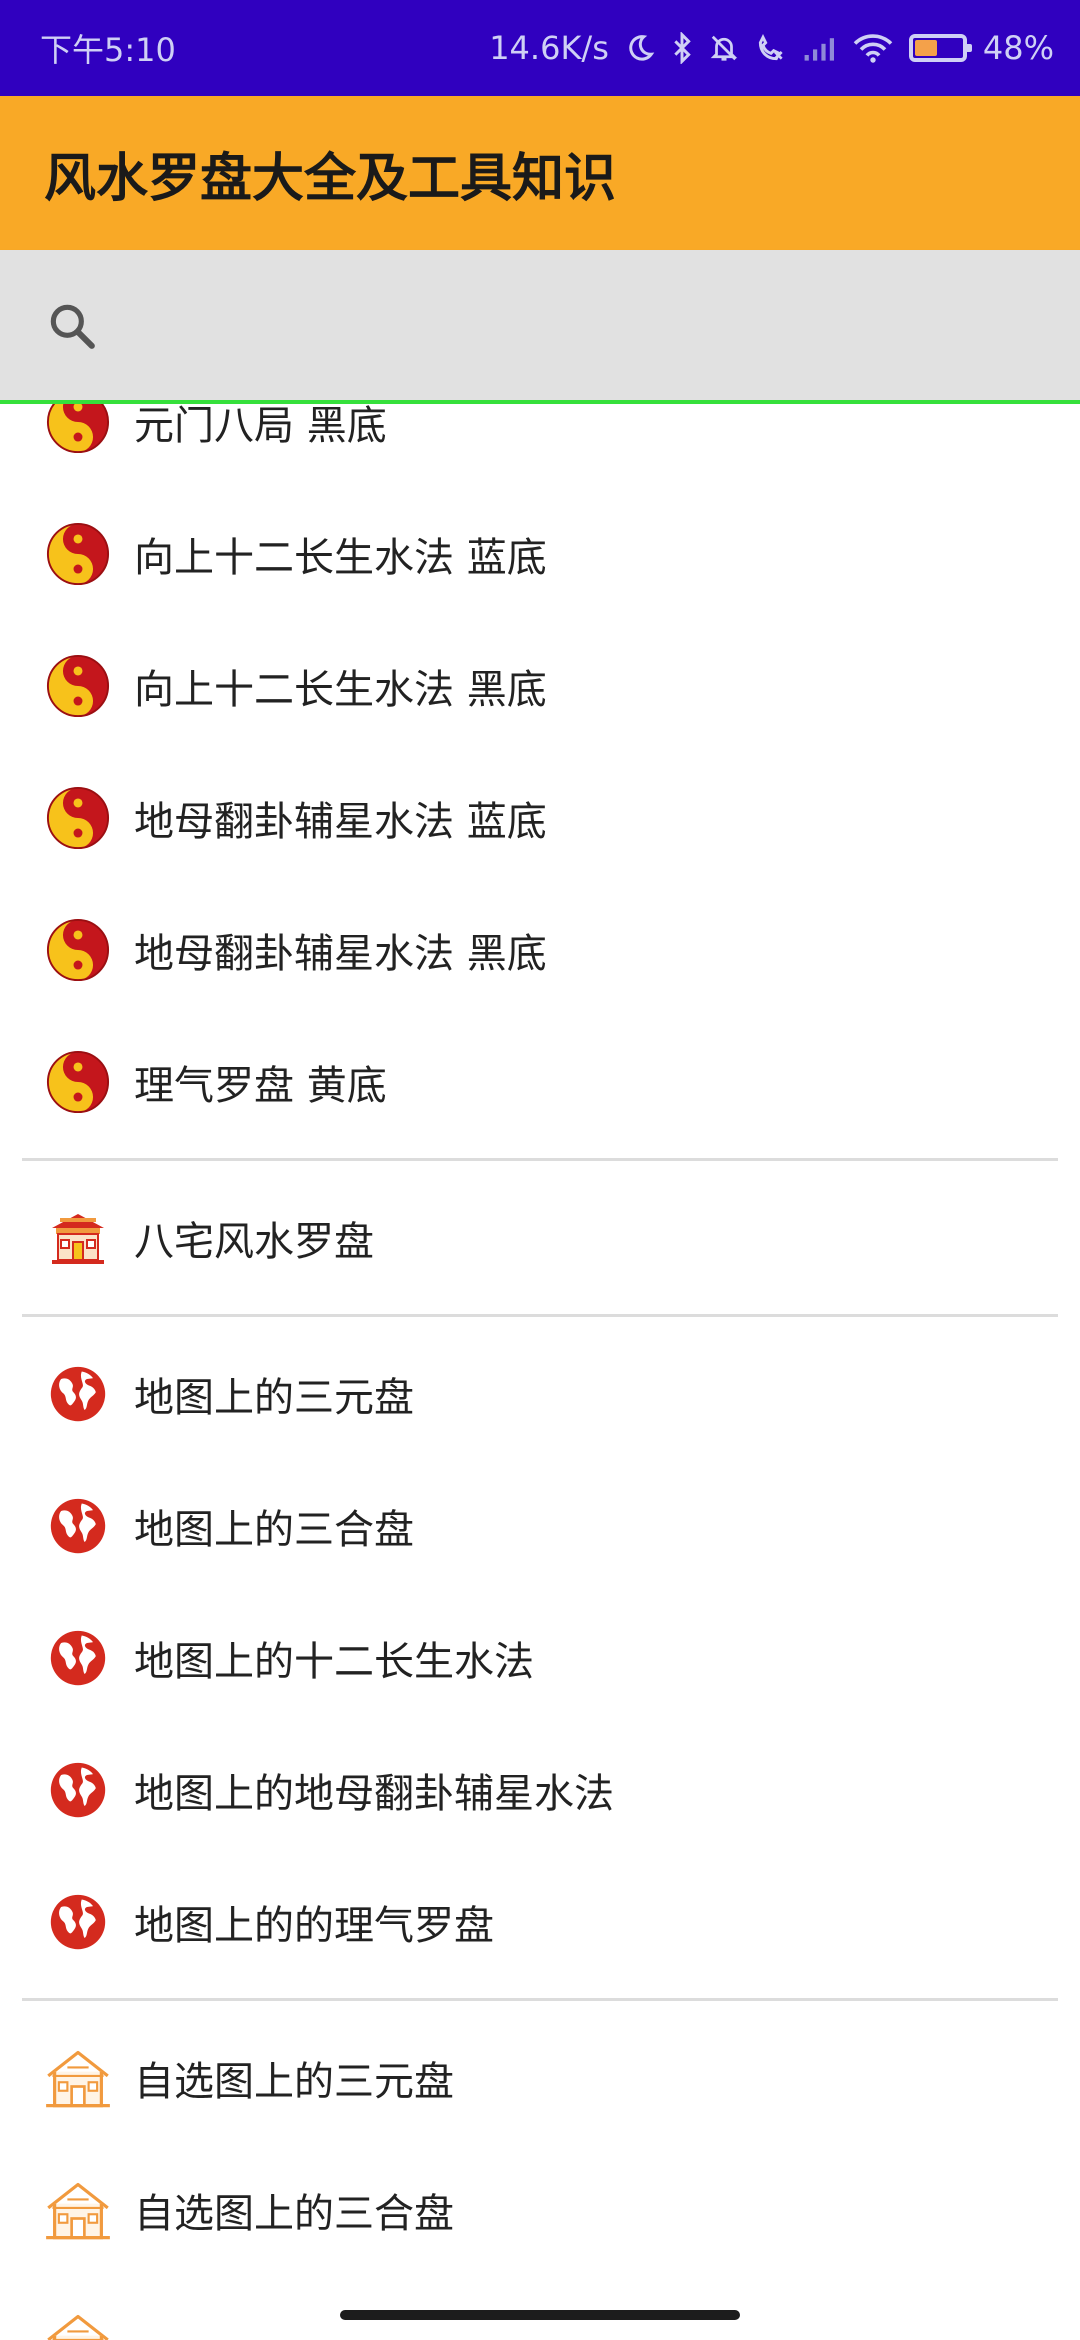  What do you see at coordinates (540, 1394) in the screenshot?
I see `list-item: 地图上的三元盘` at bounding box center [540, 1394].